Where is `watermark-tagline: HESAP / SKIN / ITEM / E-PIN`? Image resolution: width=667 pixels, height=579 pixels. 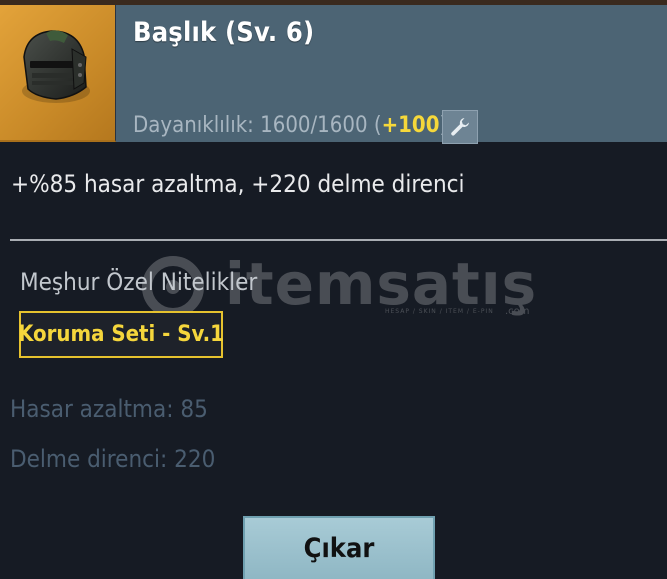 watermark-tagline: HESAP / SKIN / ITEM / E-PIN is located at coordinates (439, 311).